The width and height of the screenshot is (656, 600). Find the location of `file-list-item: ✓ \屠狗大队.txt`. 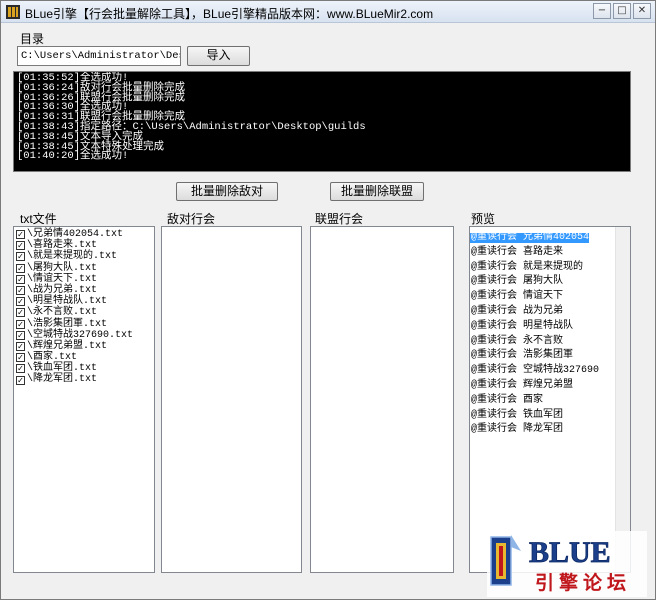

file-list-item: ✓ \屠狗大队.txt is located at coordinates (84, 268).